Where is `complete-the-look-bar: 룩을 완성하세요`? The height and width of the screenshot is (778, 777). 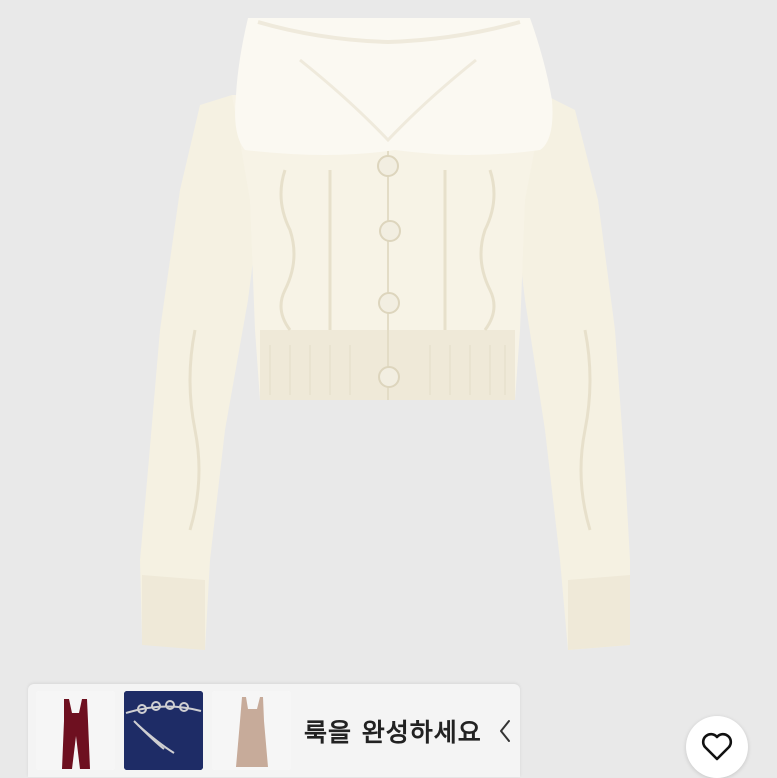 complete-the-look-bar: 룩을 완성하세요 is located at coordinates (274, 730).